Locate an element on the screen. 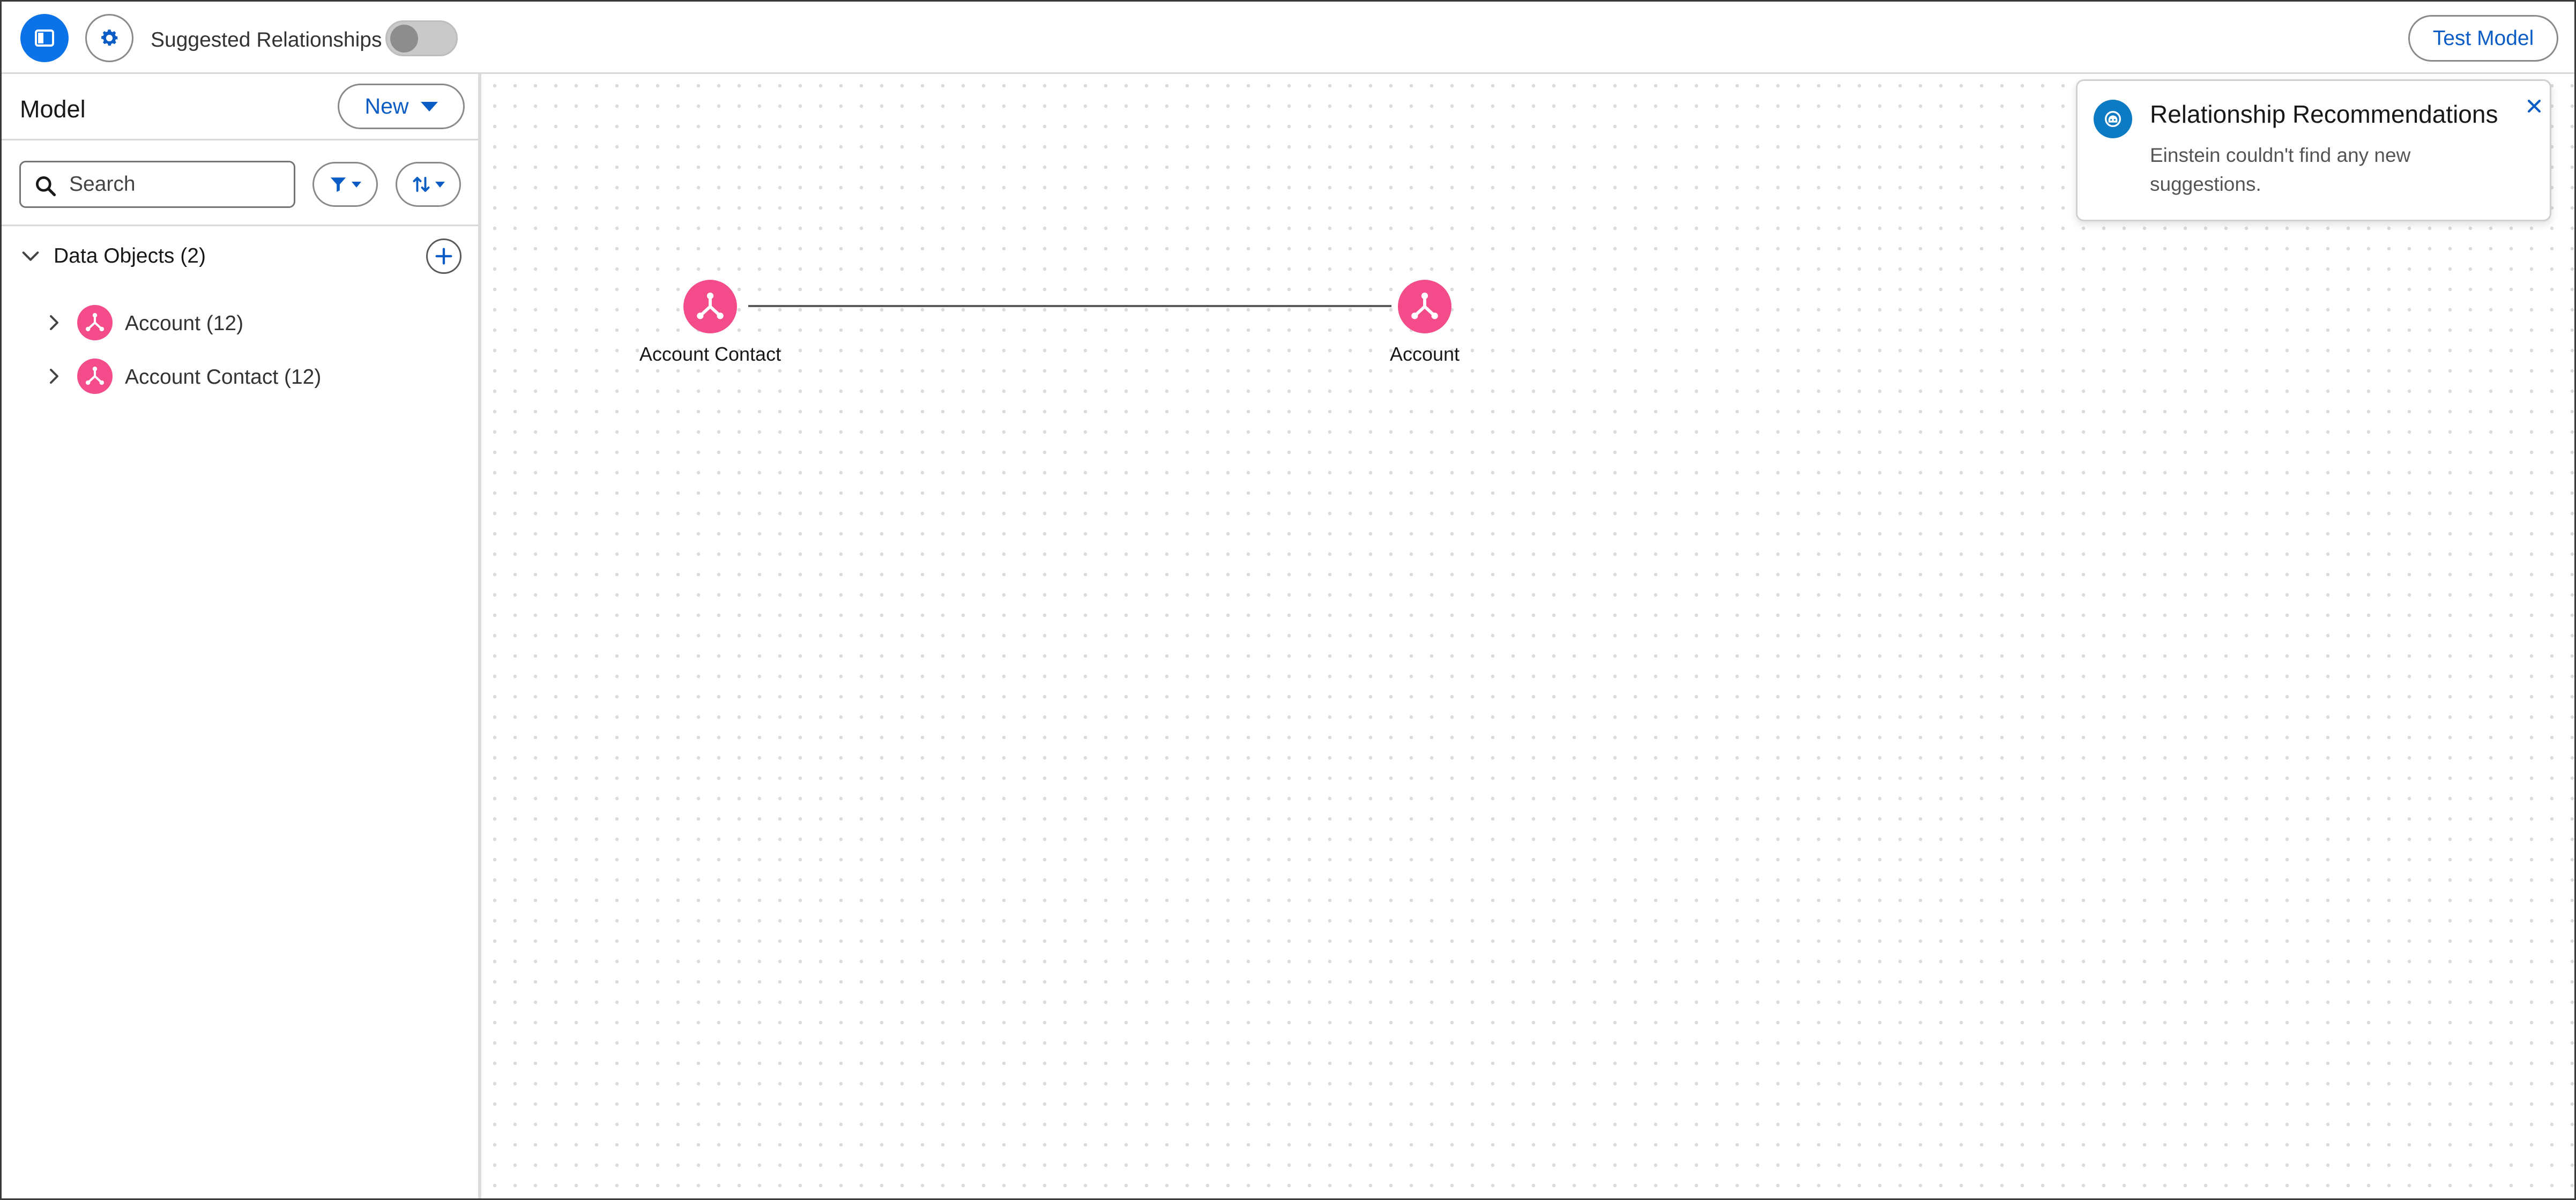 Image resolution: width=2576 pixels, height=1200 pixels. data-objects-label: Data Objects (2) is located at coordinates (130, 255).